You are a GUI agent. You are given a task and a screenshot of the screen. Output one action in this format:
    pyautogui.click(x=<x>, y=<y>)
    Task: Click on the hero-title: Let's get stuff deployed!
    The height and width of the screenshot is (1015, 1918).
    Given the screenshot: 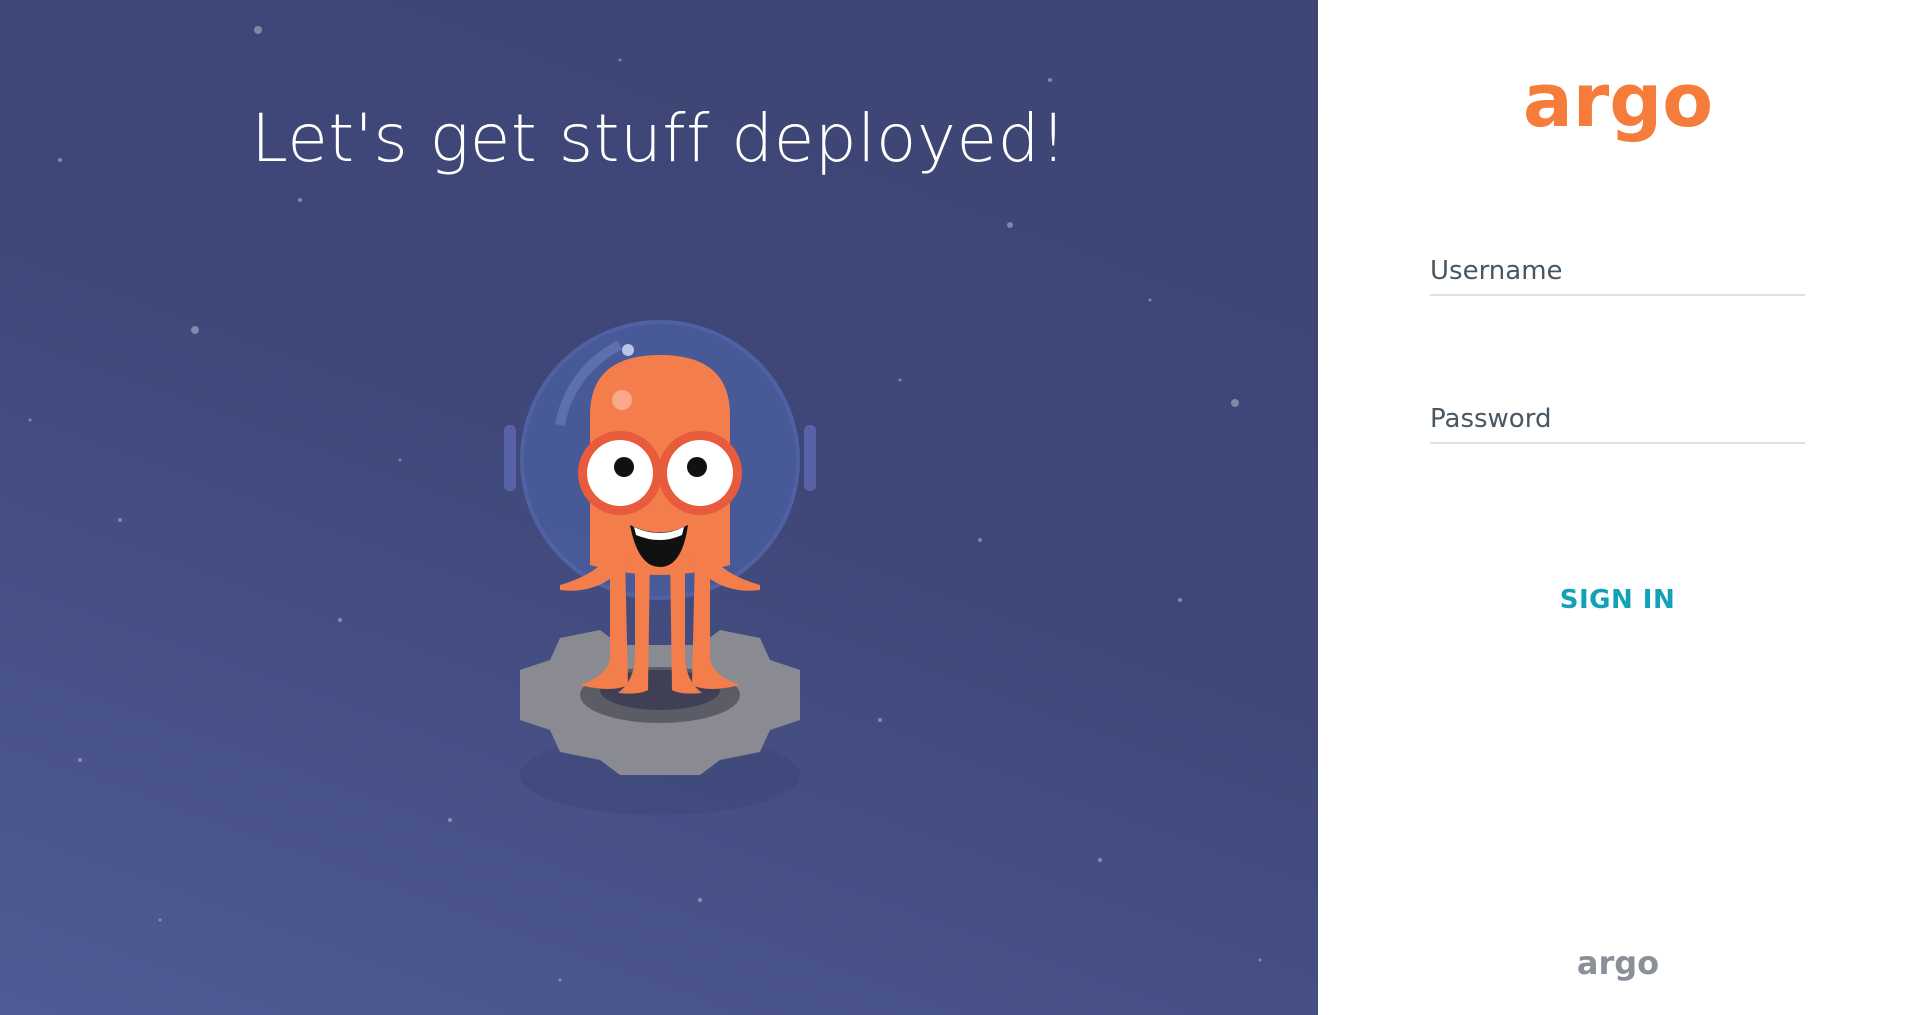 What is the action you would take?
    pyautogui.click(x=659, y=138)
    